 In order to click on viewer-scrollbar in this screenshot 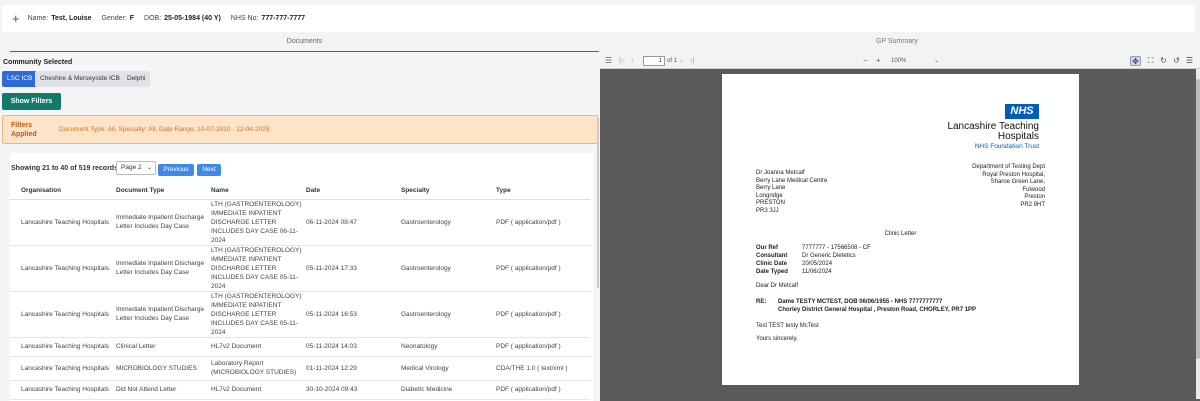, I will do `click(1198, 234)`.